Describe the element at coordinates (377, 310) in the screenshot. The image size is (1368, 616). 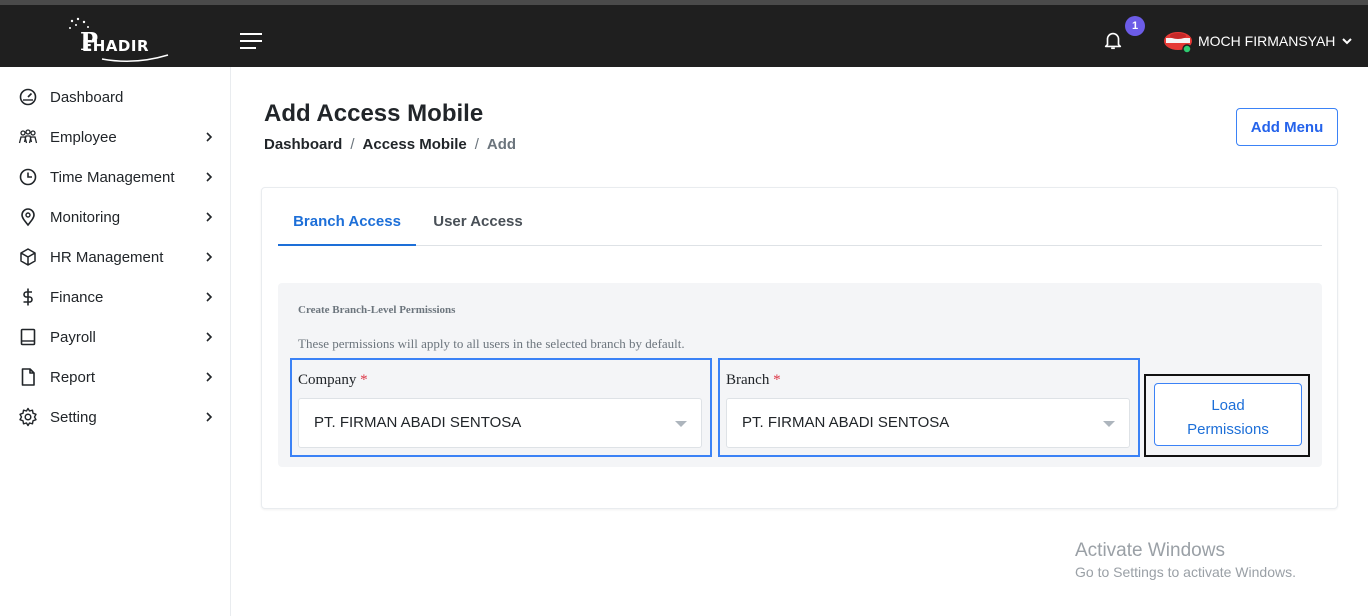
I see `panel-title: Create Branch-Level Permissions` at that location.